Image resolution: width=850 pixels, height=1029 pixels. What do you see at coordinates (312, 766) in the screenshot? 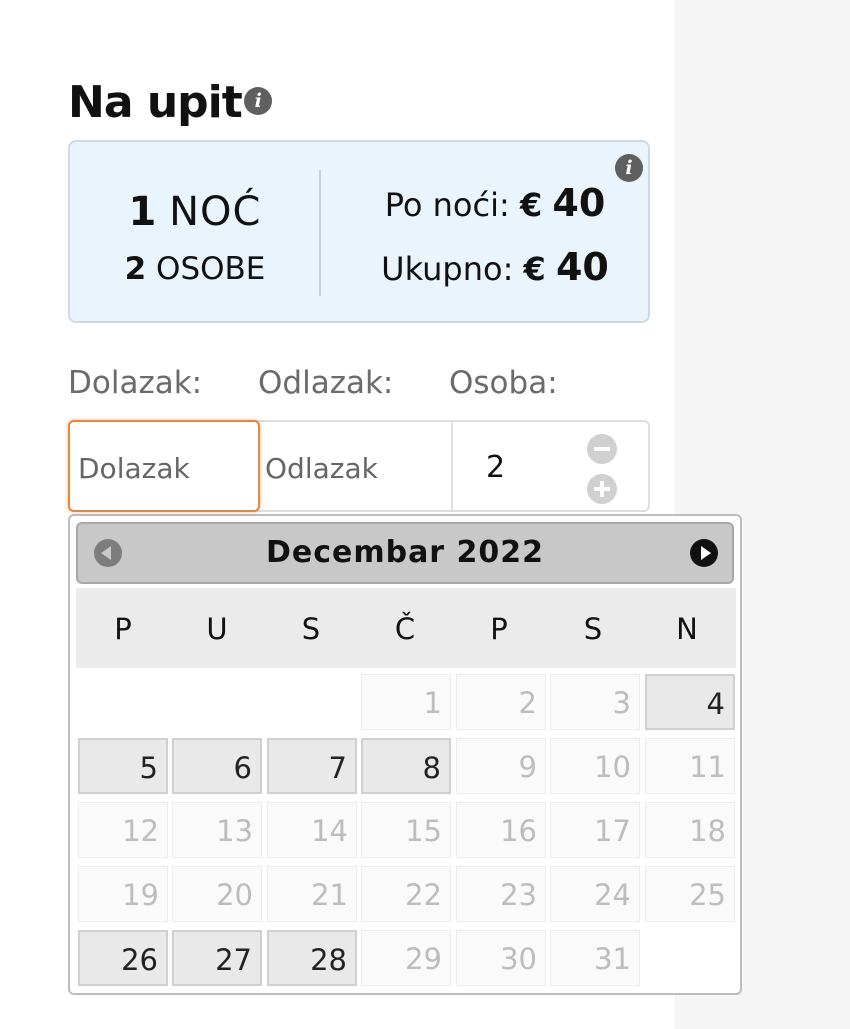
I see `calendar-day: 7` at bounding box center [312, 766].